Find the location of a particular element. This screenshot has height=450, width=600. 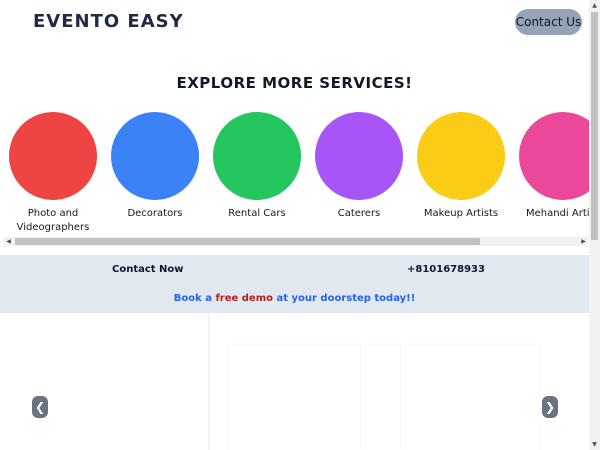

services-horizontal-scrollbar: ◀ ▶ is located at coordinates (296, 241).